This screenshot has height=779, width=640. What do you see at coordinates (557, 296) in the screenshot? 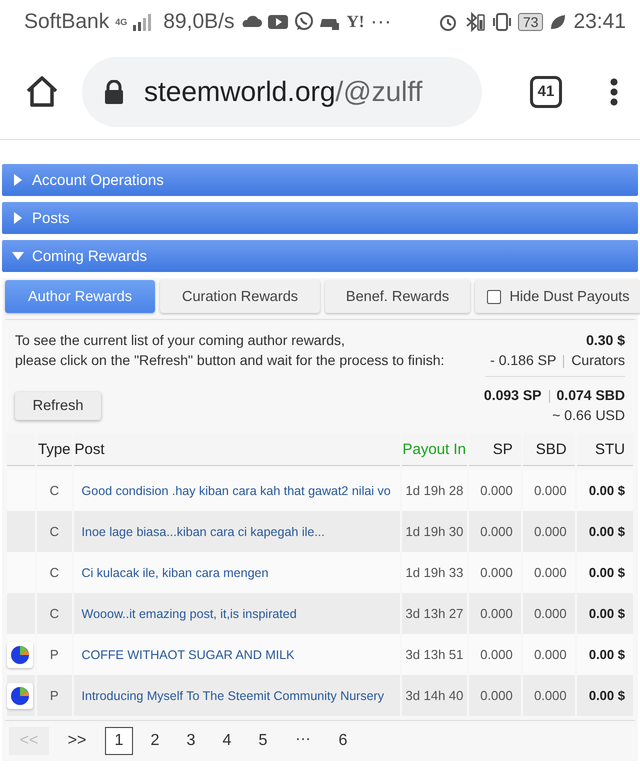
I see `hide-dust-checkbox: Hide Dust Payouts` at bounding box center [557, 296].